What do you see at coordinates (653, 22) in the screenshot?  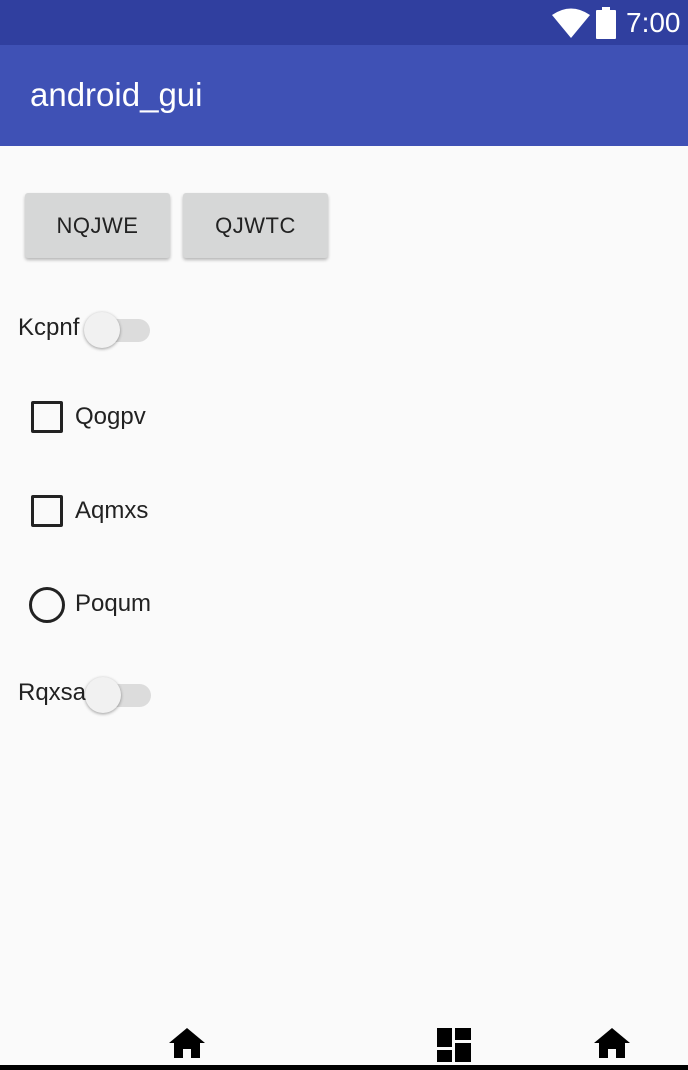 I see `status-time: 7:00` at bounding box center [653, 22].